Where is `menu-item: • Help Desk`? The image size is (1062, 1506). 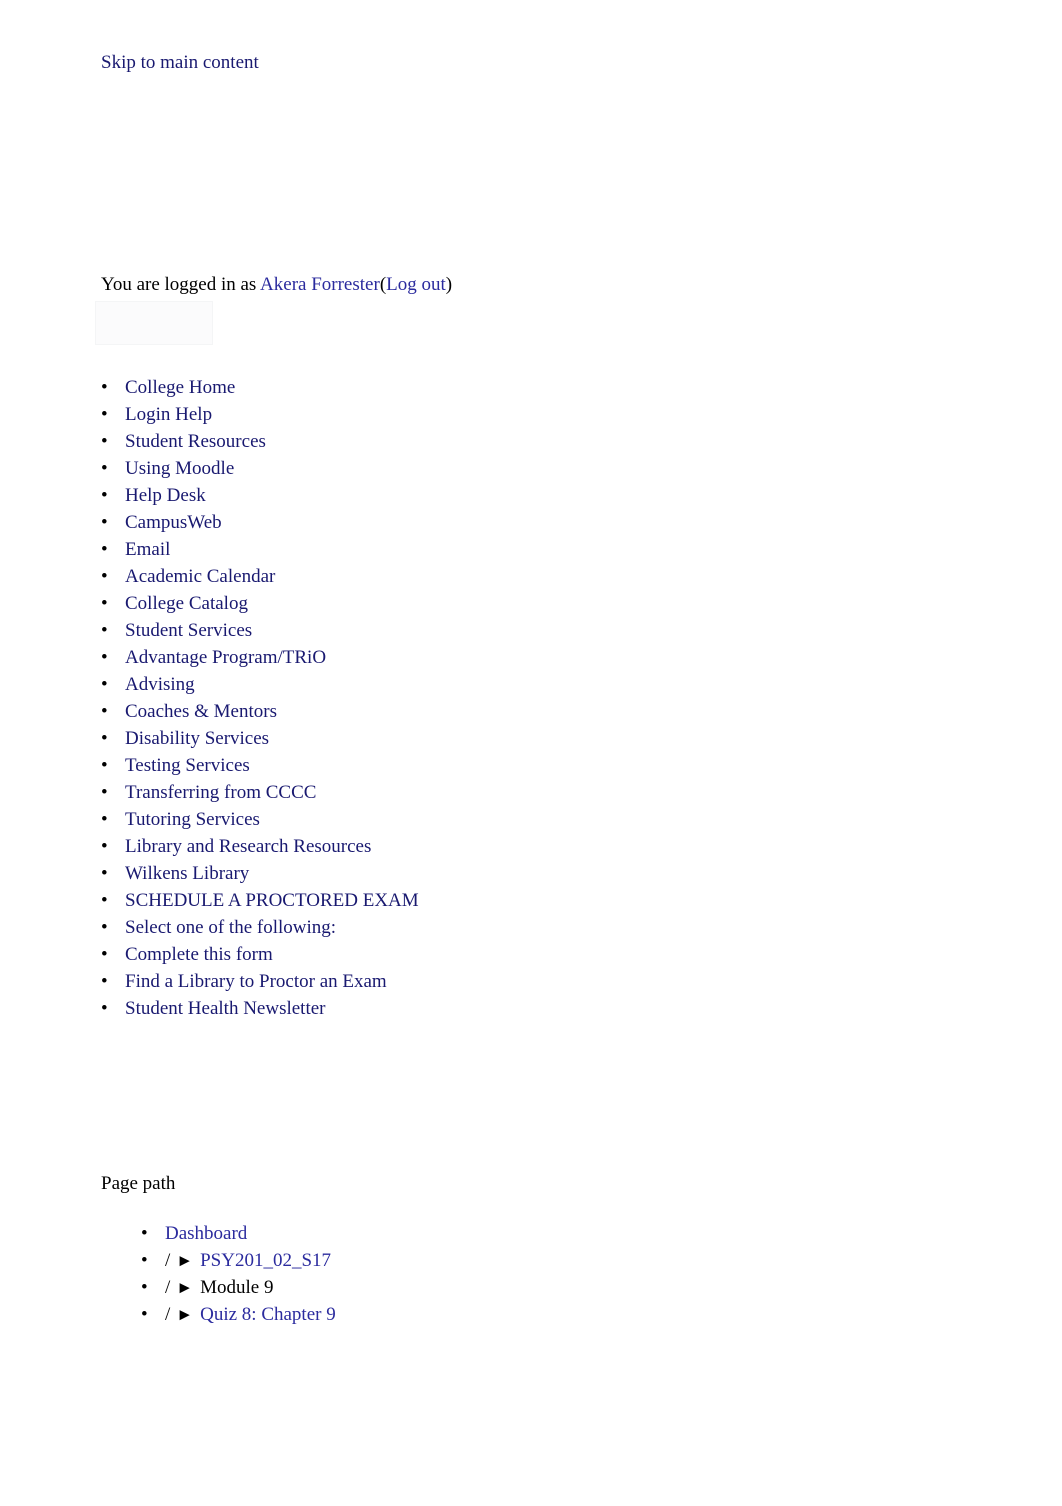 menu-item: • Help Desk is located at coordinates (531, 495).